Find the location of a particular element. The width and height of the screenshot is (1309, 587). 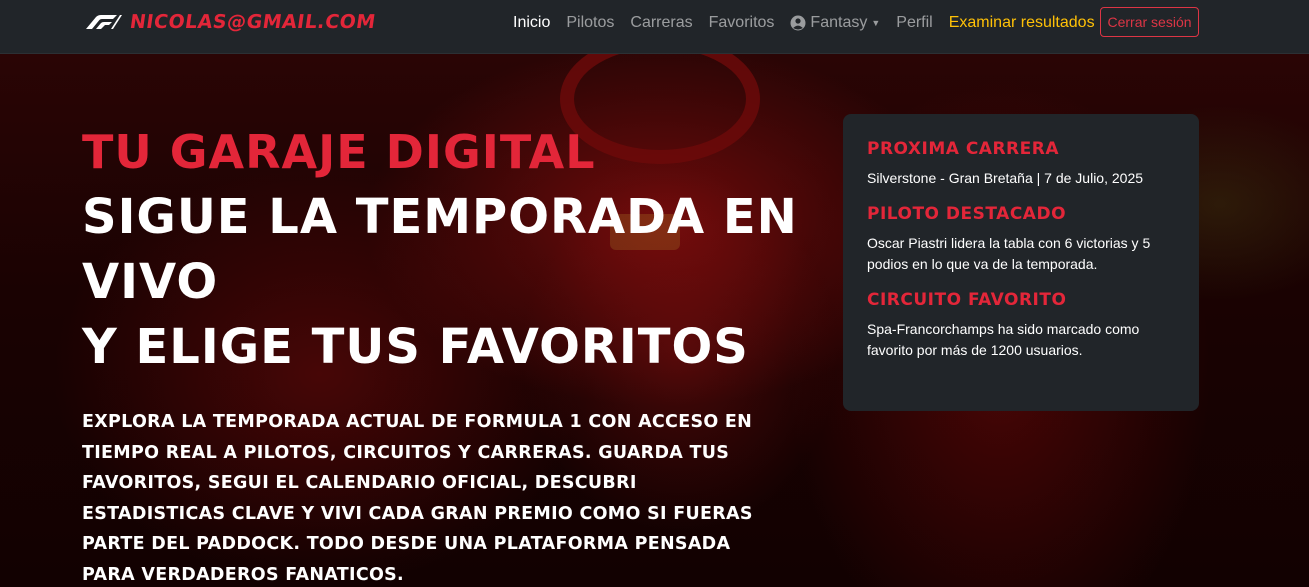

hero-title-line-2: Sigue la temporada en is located at coordinates (440, 217).